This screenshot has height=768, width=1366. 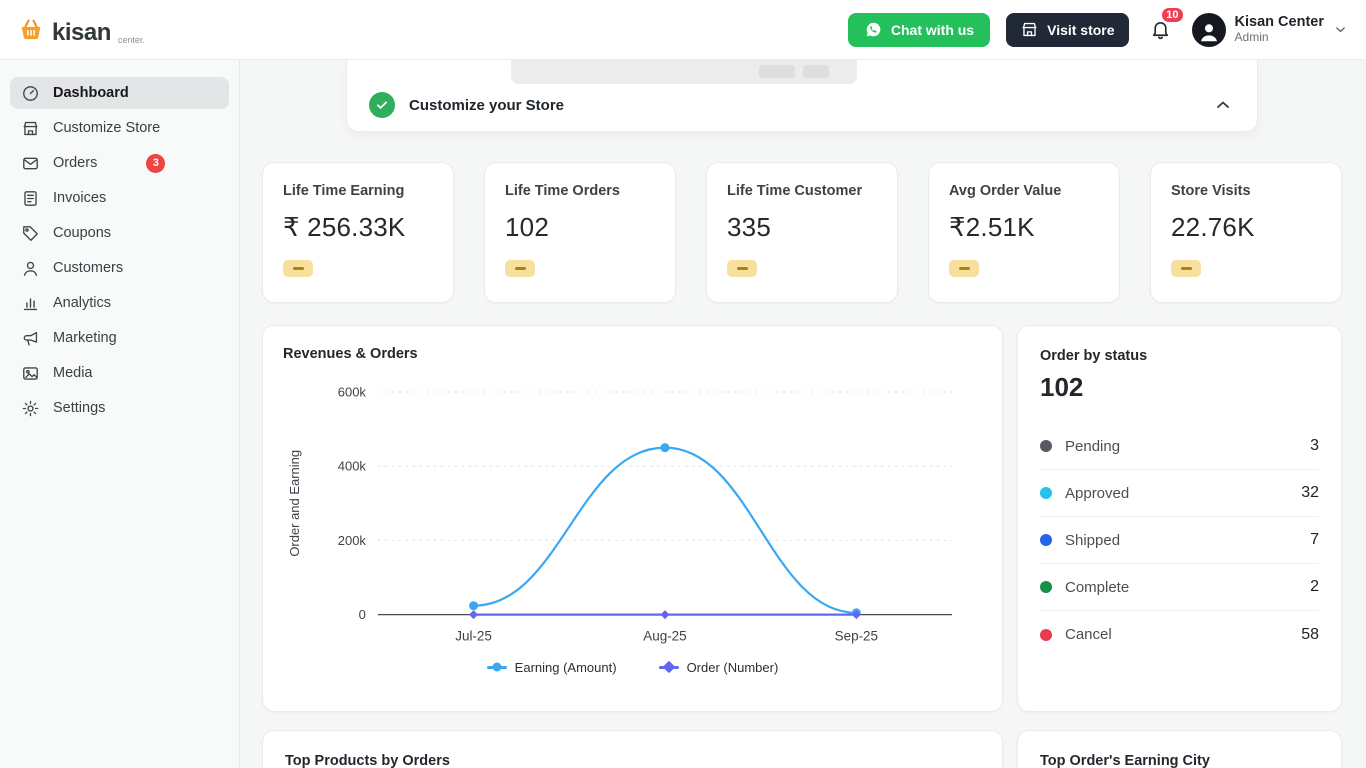 I want to click on svg-text: Sep-25, so click(x=856, y=636).